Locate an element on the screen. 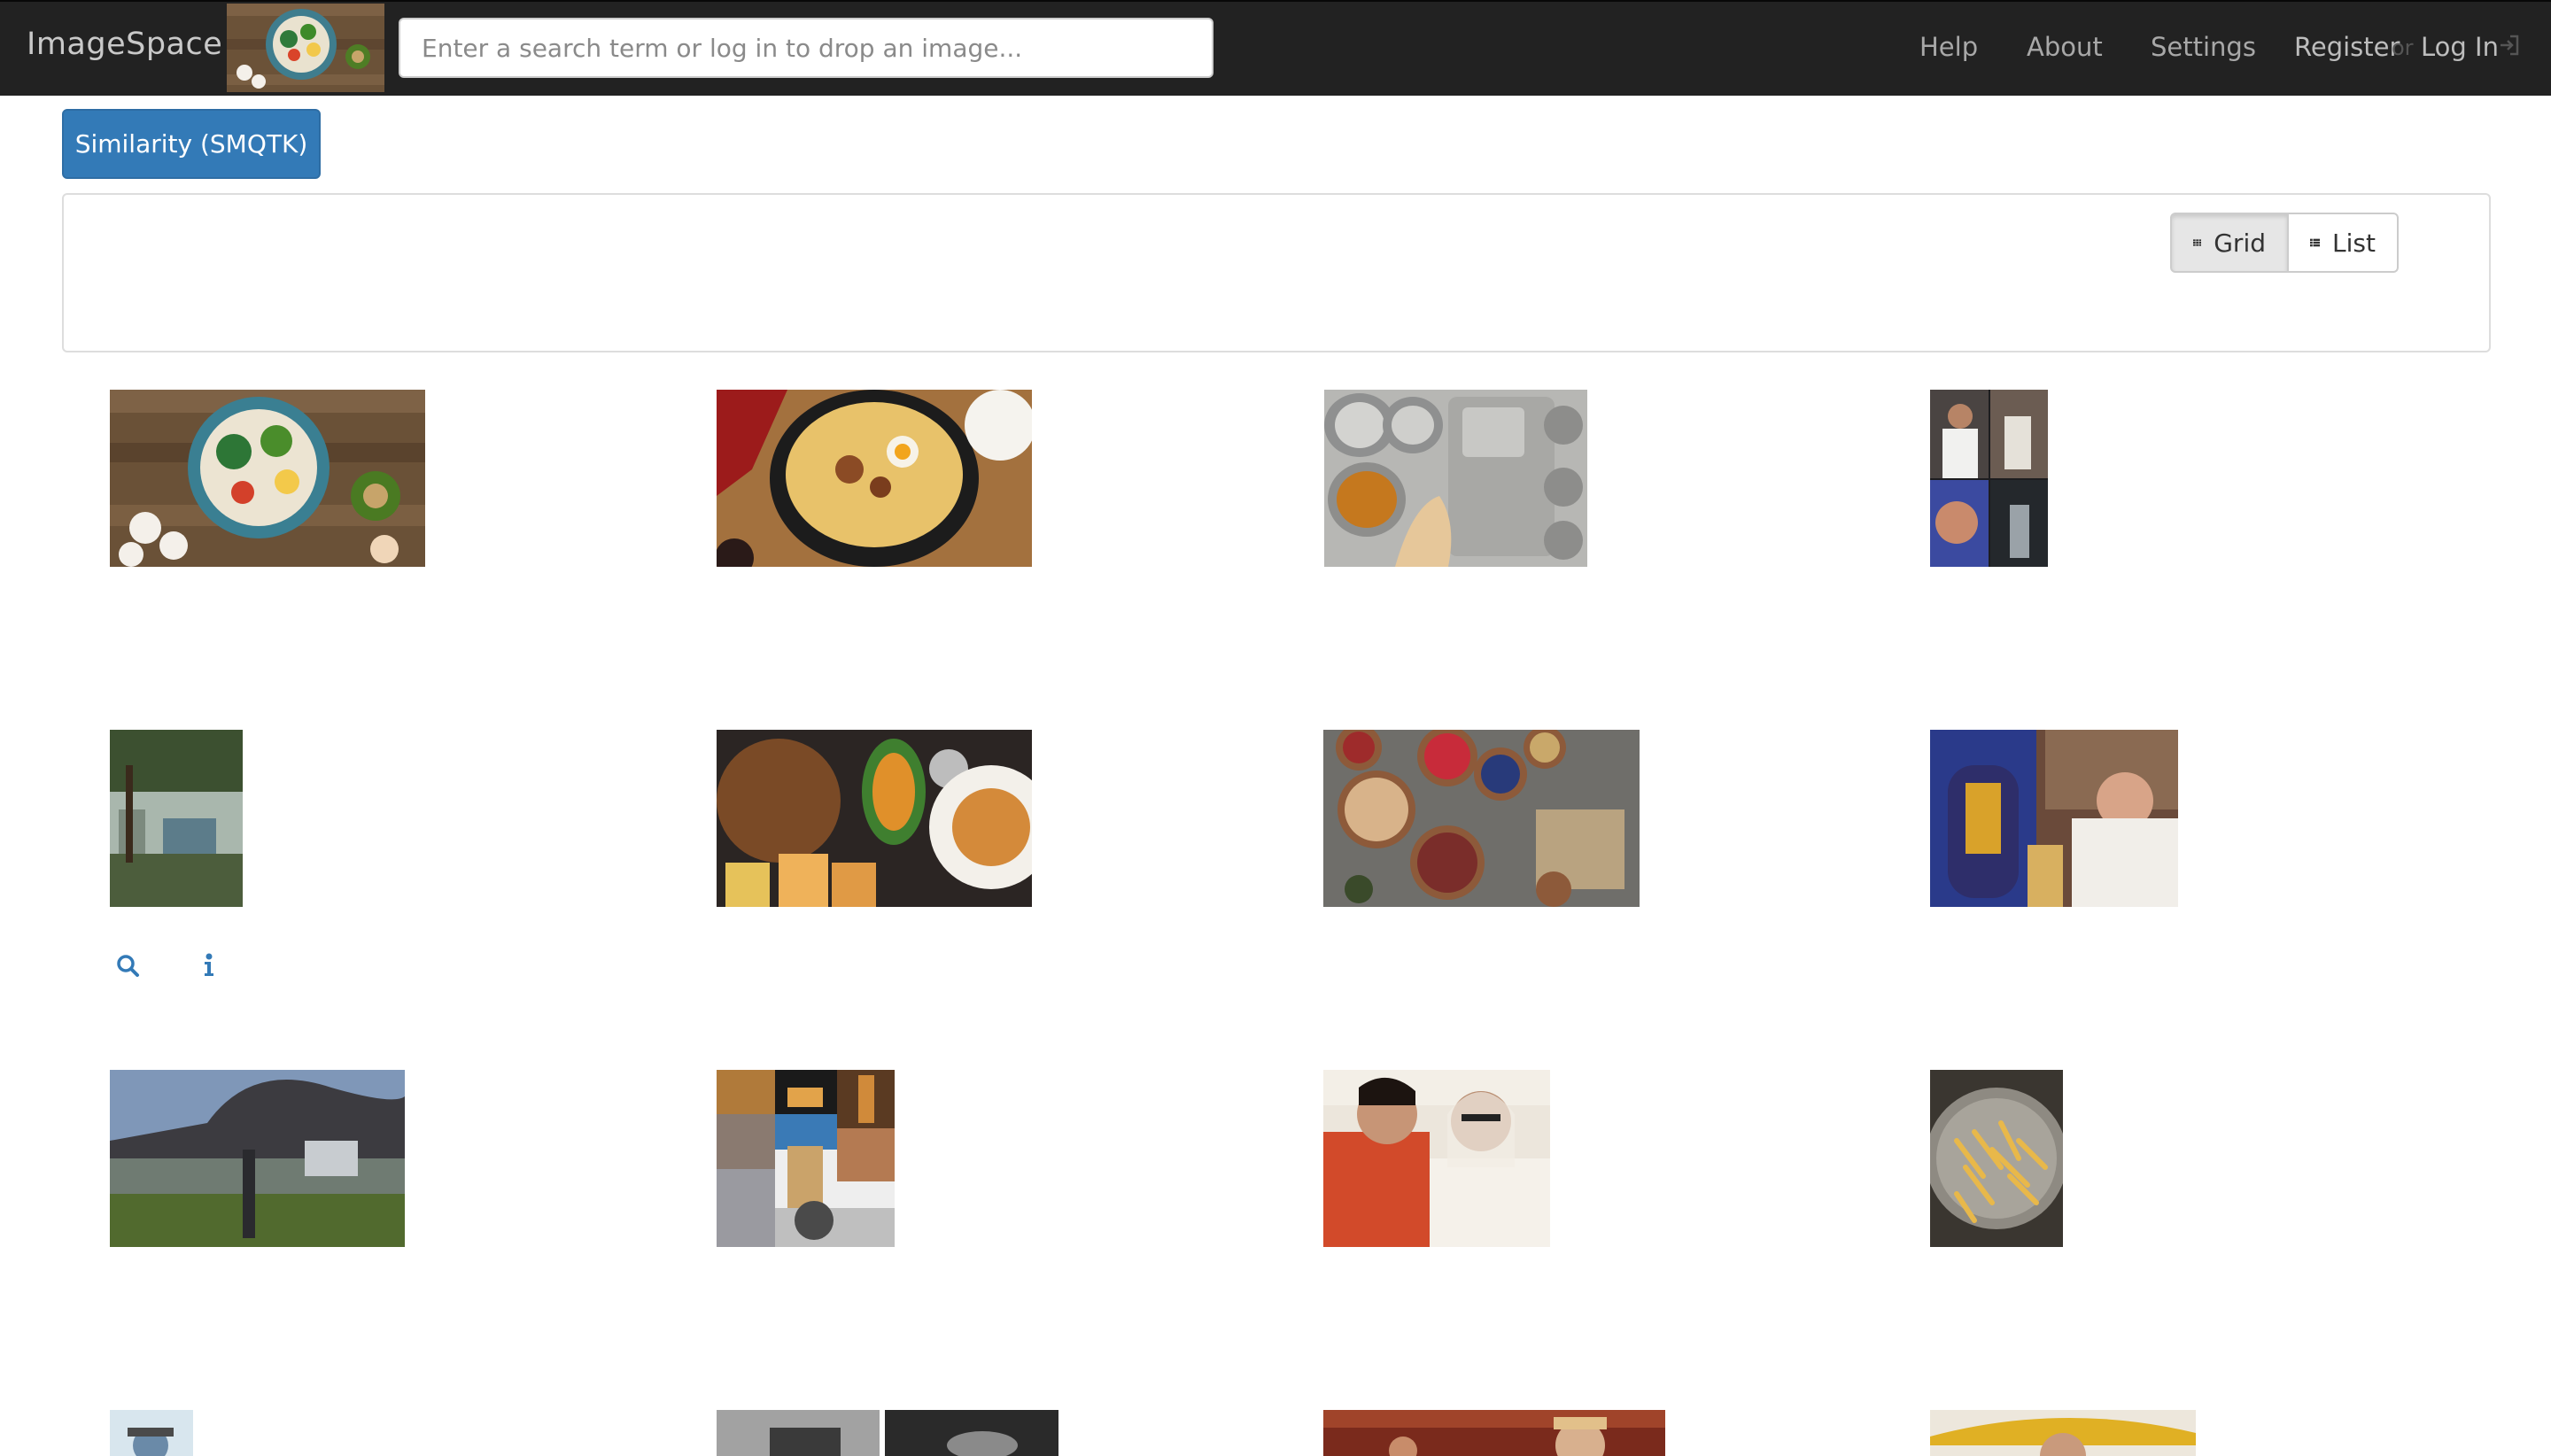  drop-image-thumbnail is located at coordinates (305, 48).